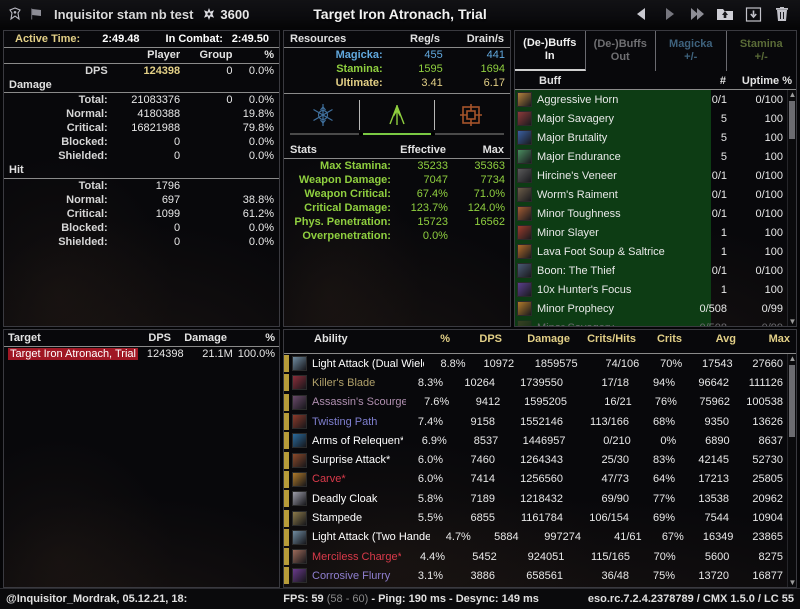 Image resolution: width=800 pixels, height=609 pixels. What do you see at coordinates (397, 180) in the screenshot?
I see `table-row: Weapon Damage: 7047 7734` at bounding box center [397, 180].